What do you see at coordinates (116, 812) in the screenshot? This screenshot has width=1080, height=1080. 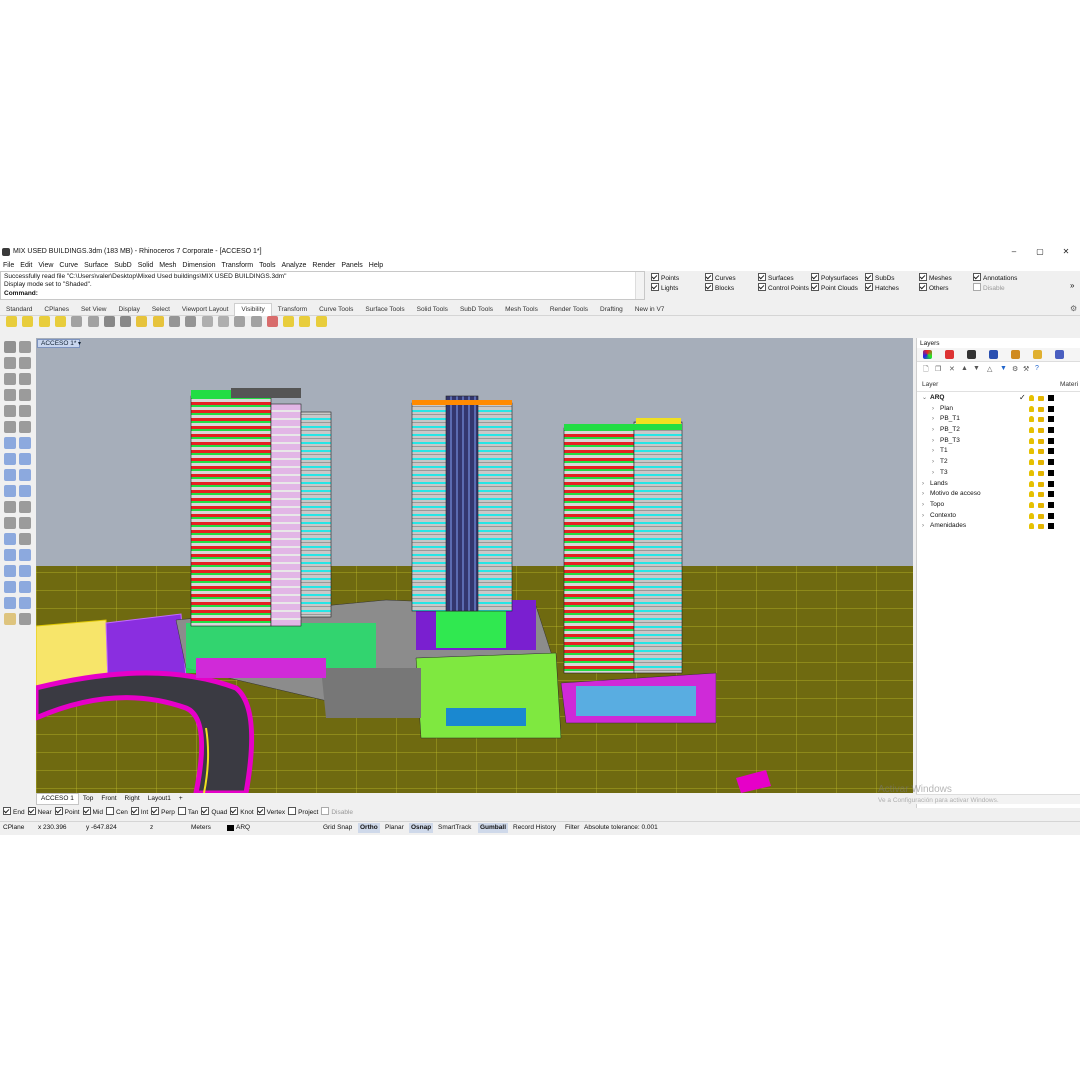 I see `osnap-cen: Cen` at bounding box center [116, 812].